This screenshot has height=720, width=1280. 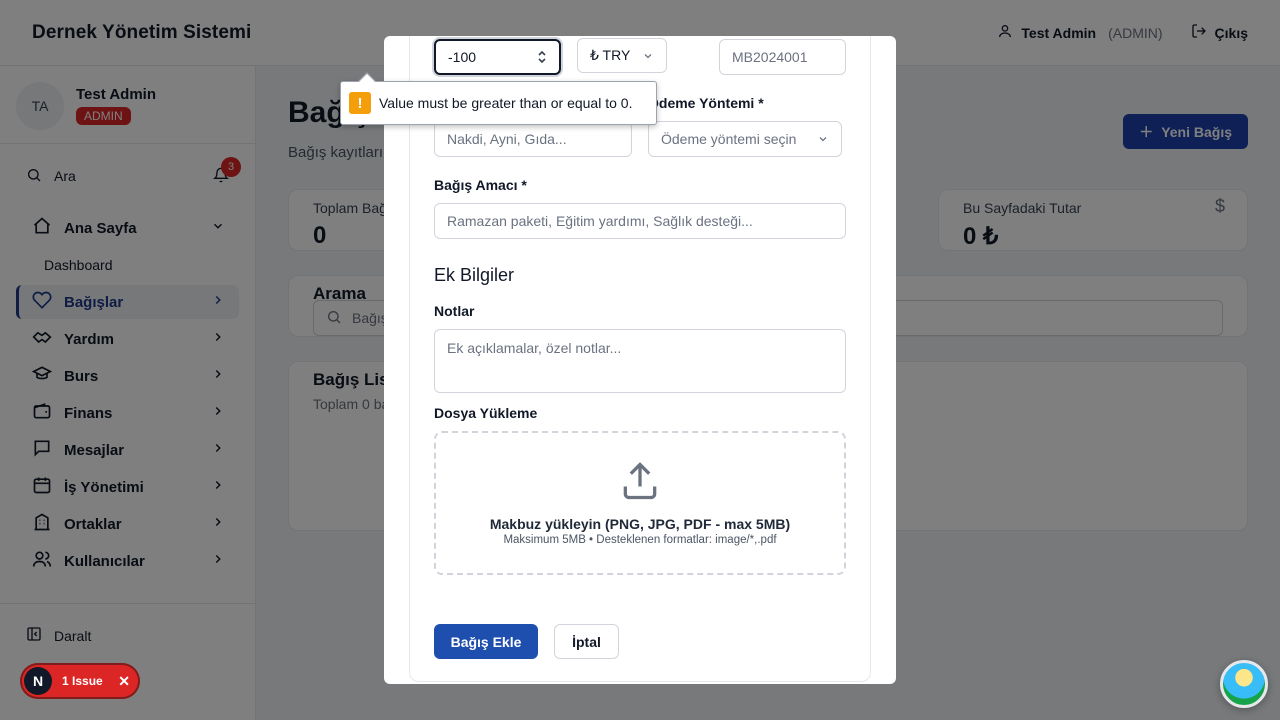 I want to click on warning-icon: !, so click(x=360, y=103).